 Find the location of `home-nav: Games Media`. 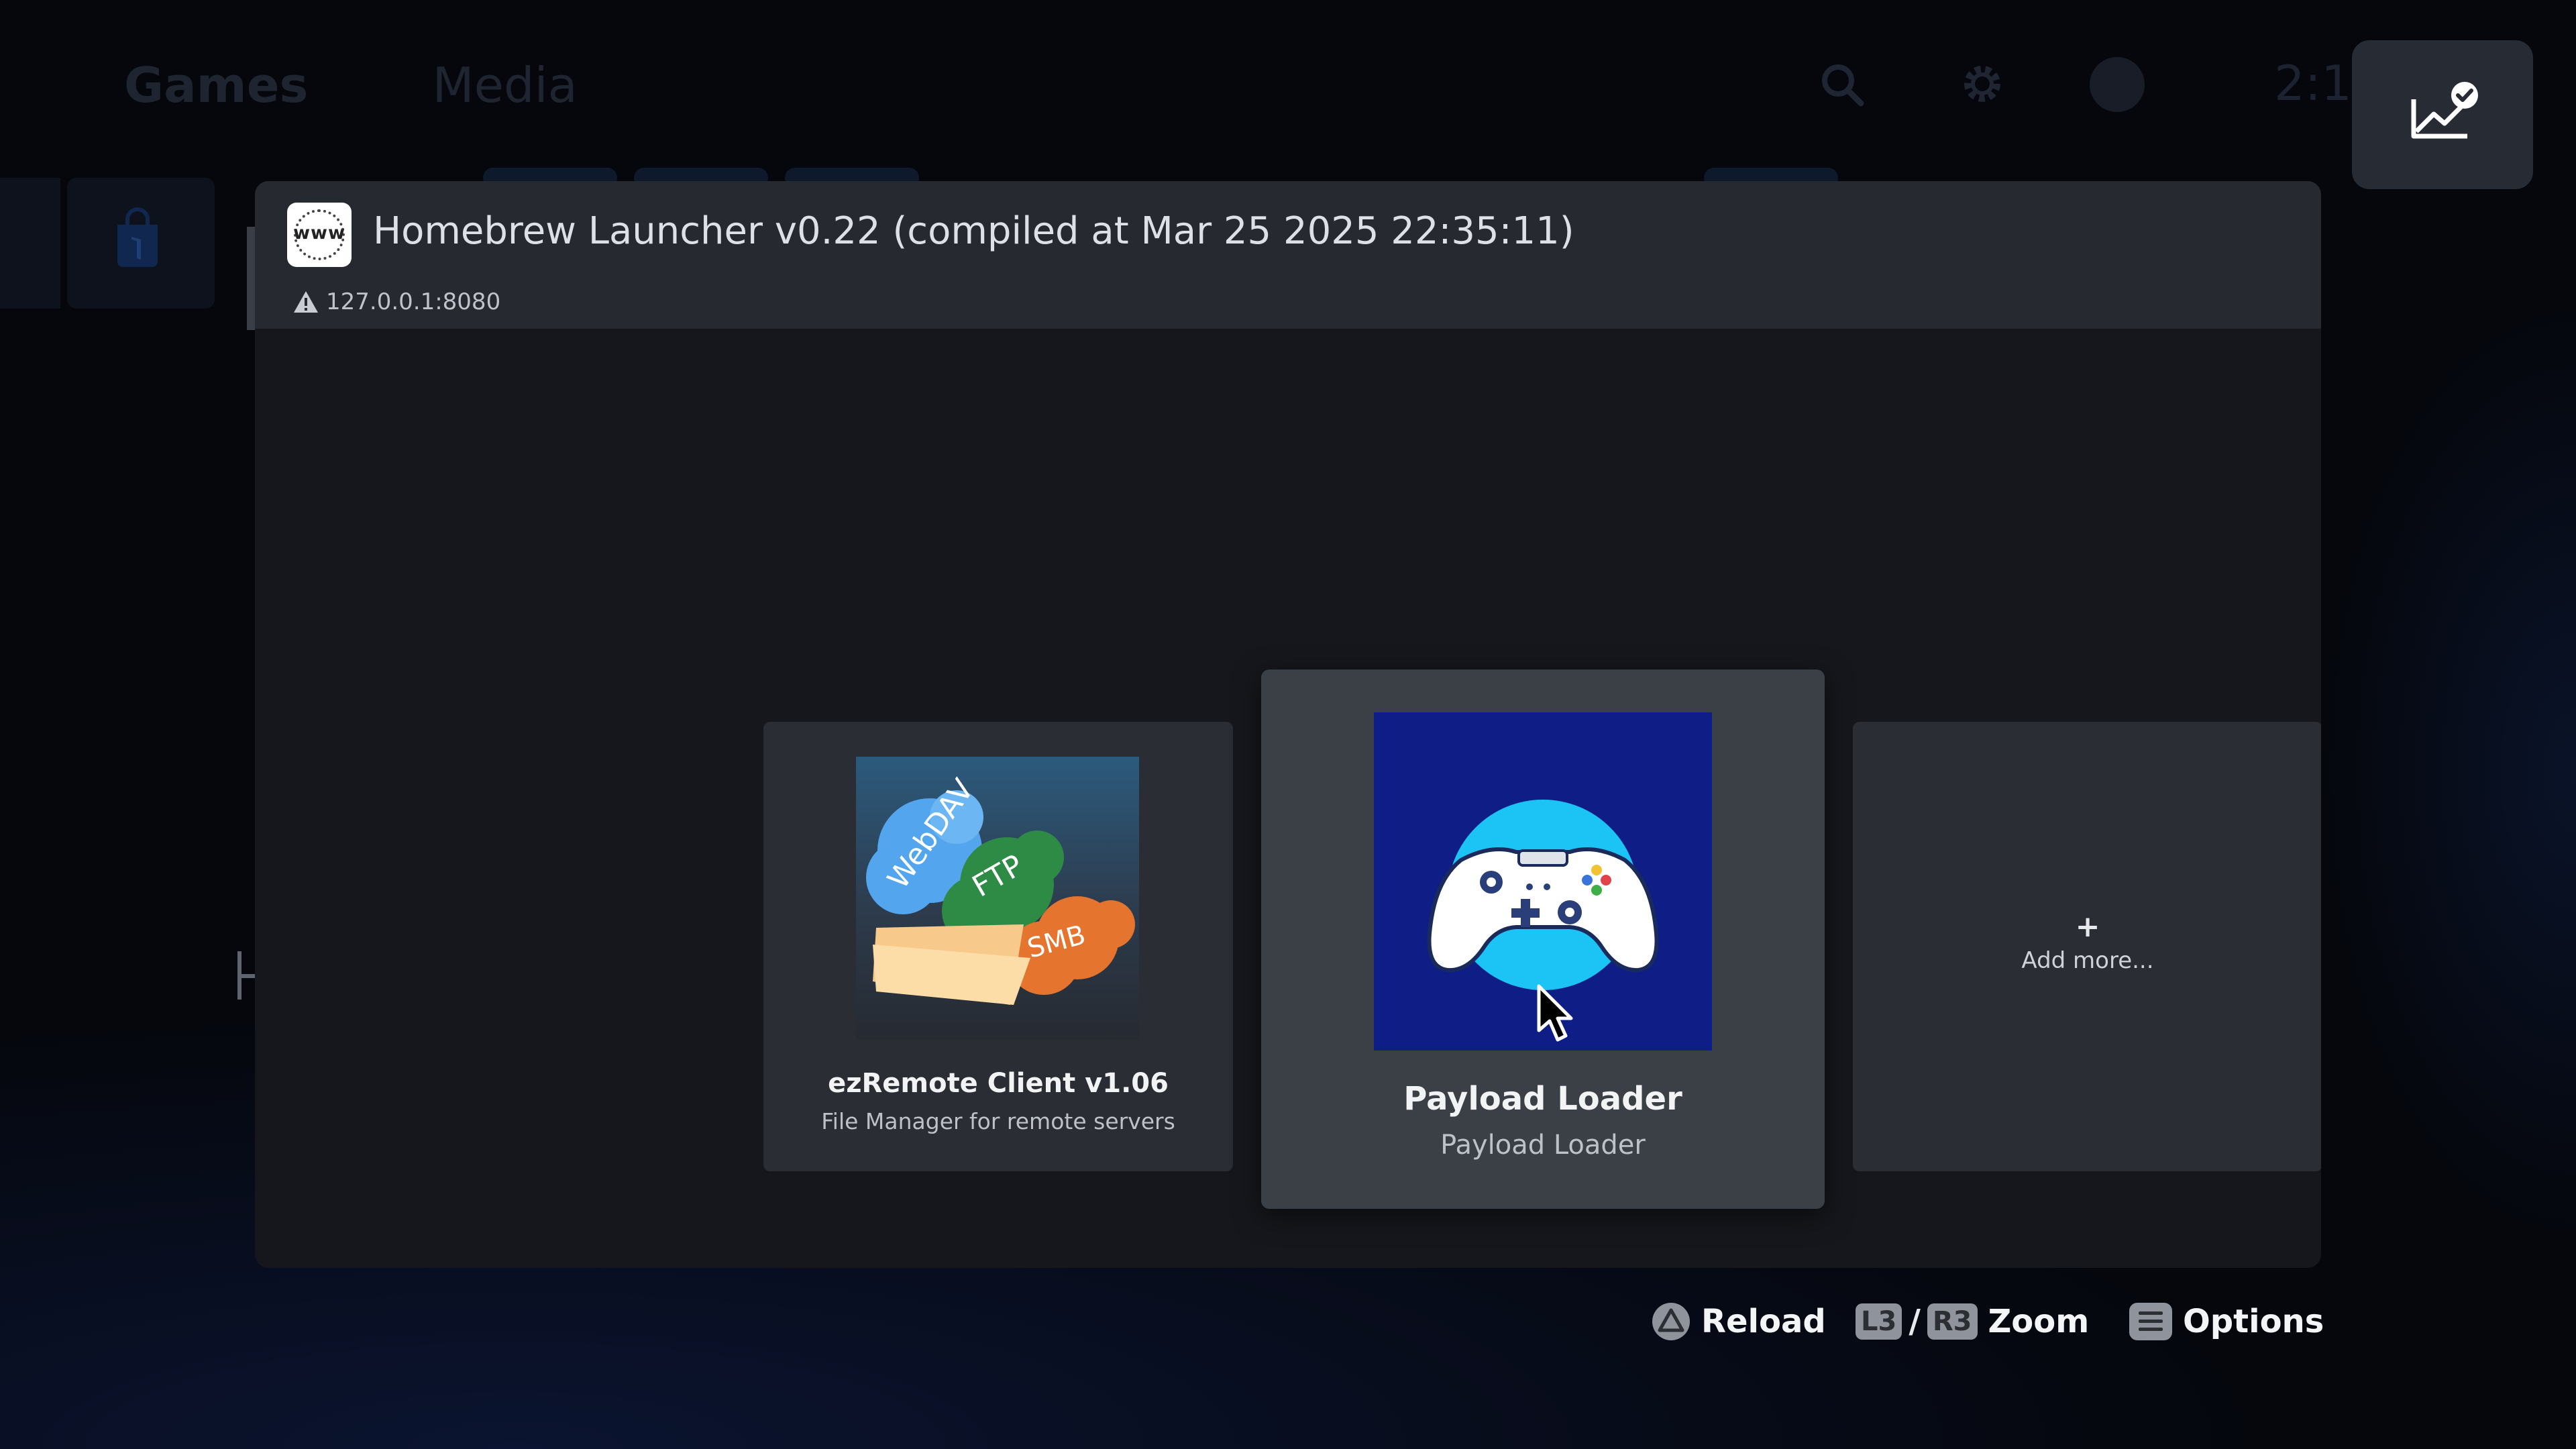

home-nav: Games Media is located at coordinates (404, 85).